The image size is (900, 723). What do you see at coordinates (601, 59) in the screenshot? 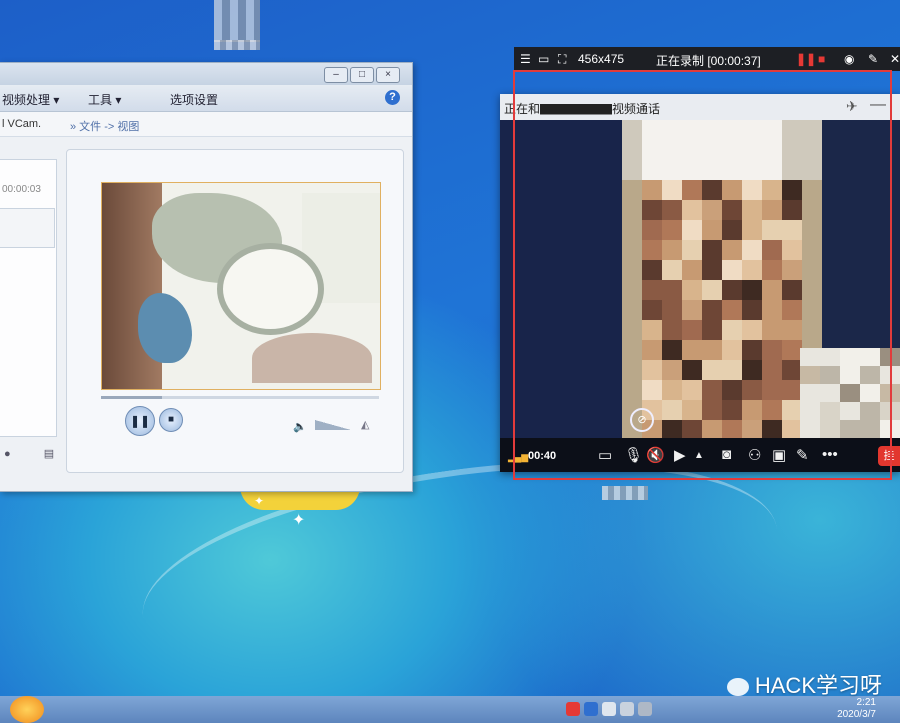
I see `recording-resolution: 456x475` at bounding box center [601, 59].